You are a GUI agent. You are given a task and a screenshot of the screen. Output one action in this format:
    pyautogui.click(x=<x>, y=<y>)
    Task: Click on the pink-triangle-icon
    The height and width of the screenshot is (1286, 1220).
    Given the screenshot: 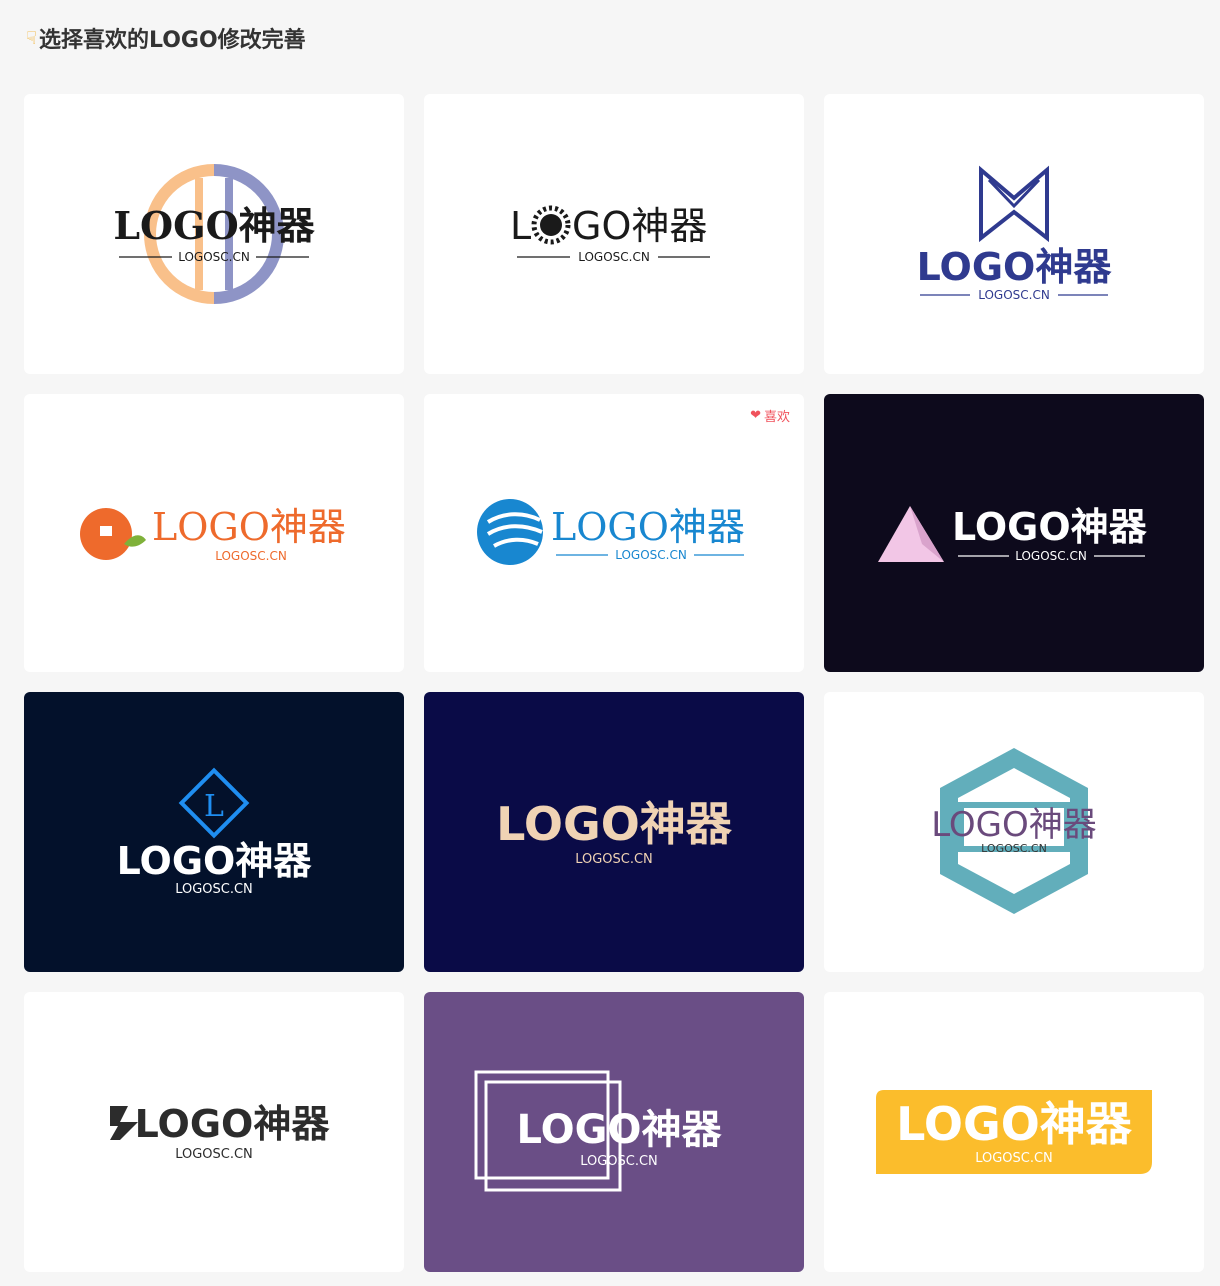 What is the action you would take?
    pyautogui.click(x=911, y=534)
    